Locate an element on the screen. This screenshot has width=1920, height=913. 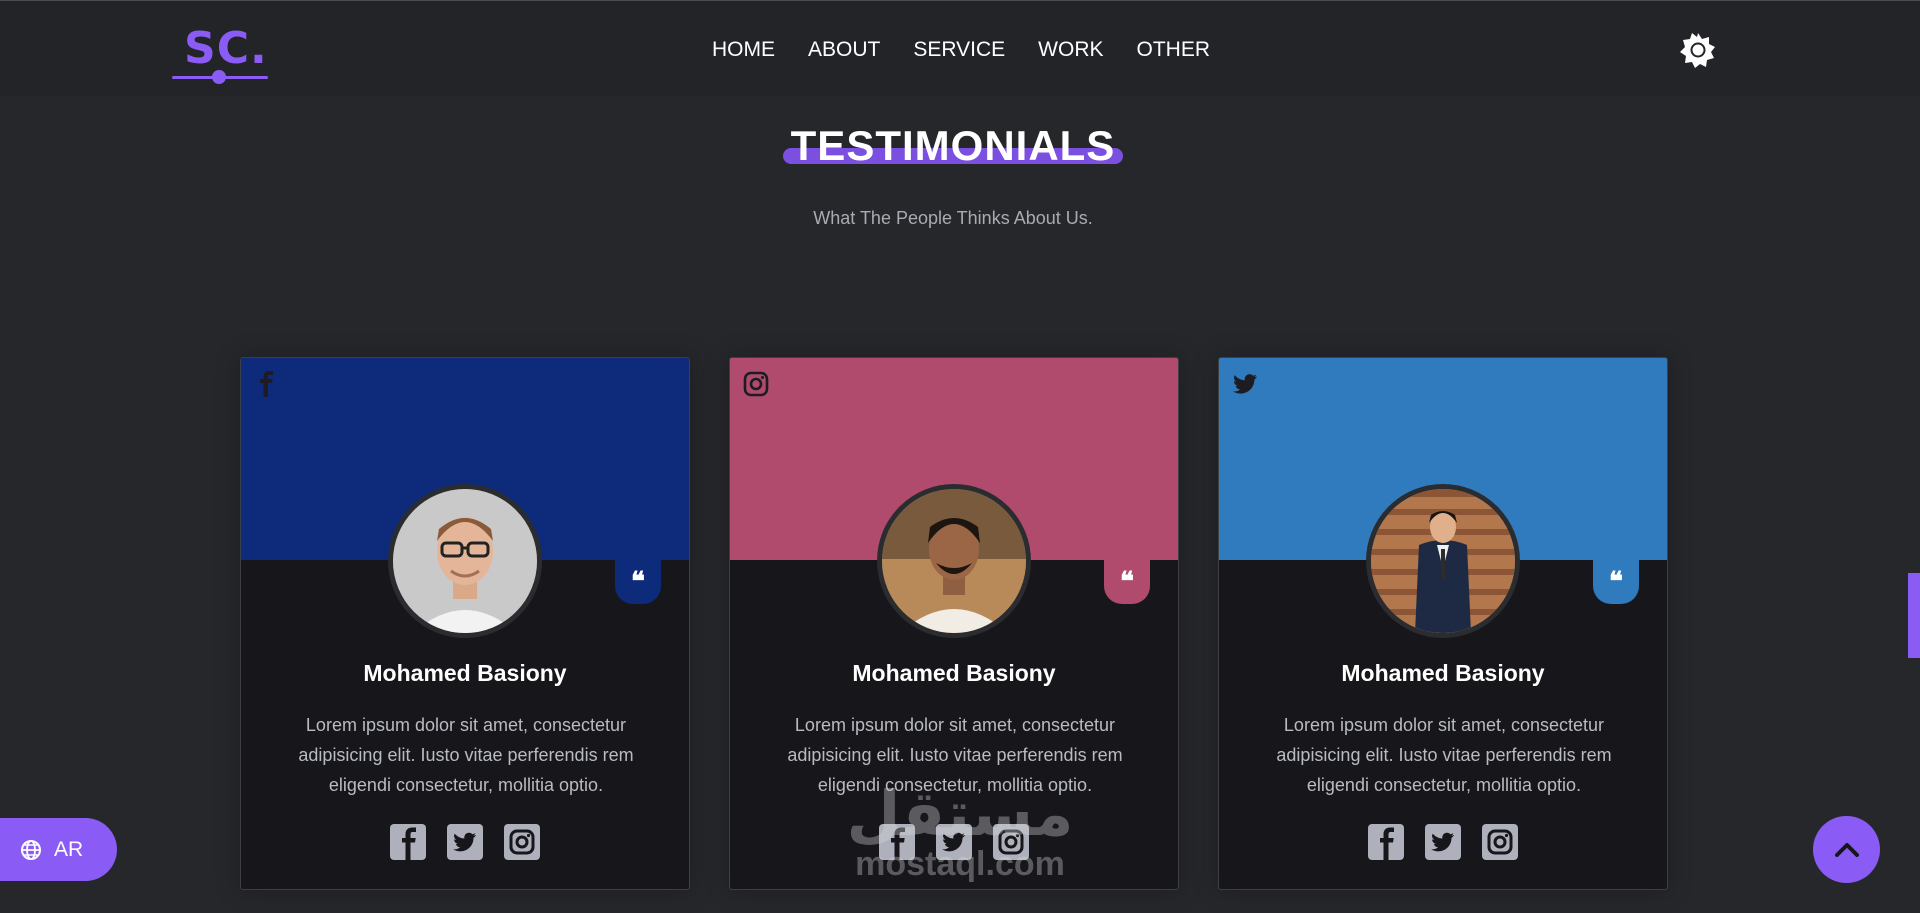
chevron-up-icon is located at coordinates (1846, 849).